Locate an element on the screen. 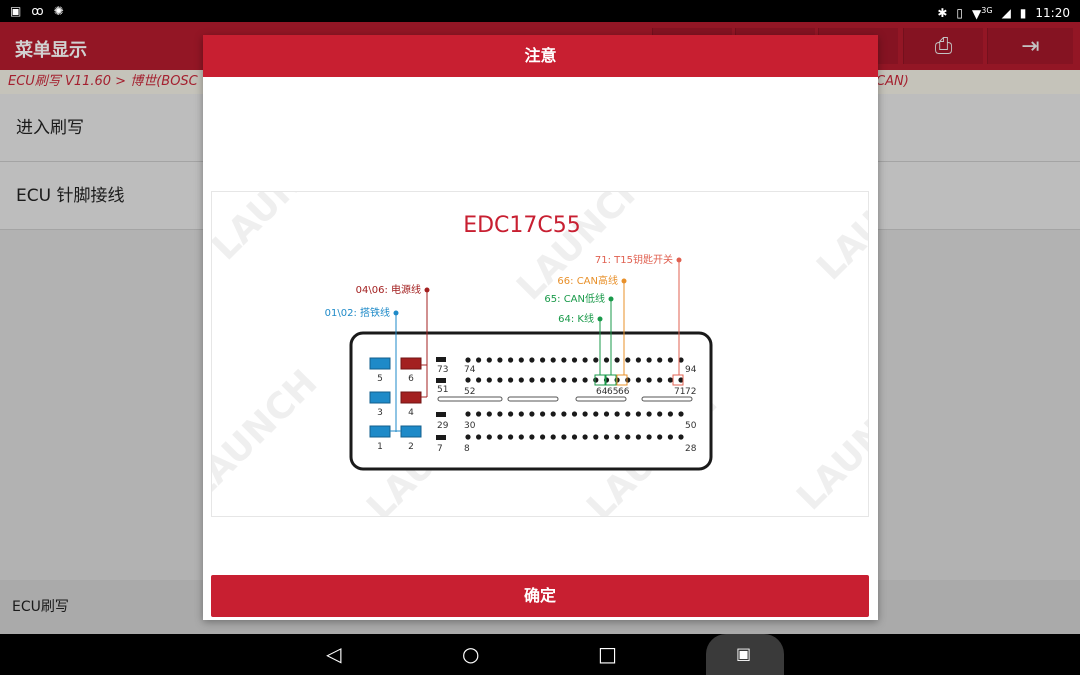 This screenshot has height=675, width=1080. vibrate-icon: ▯ is located at coordinates (960, 12).